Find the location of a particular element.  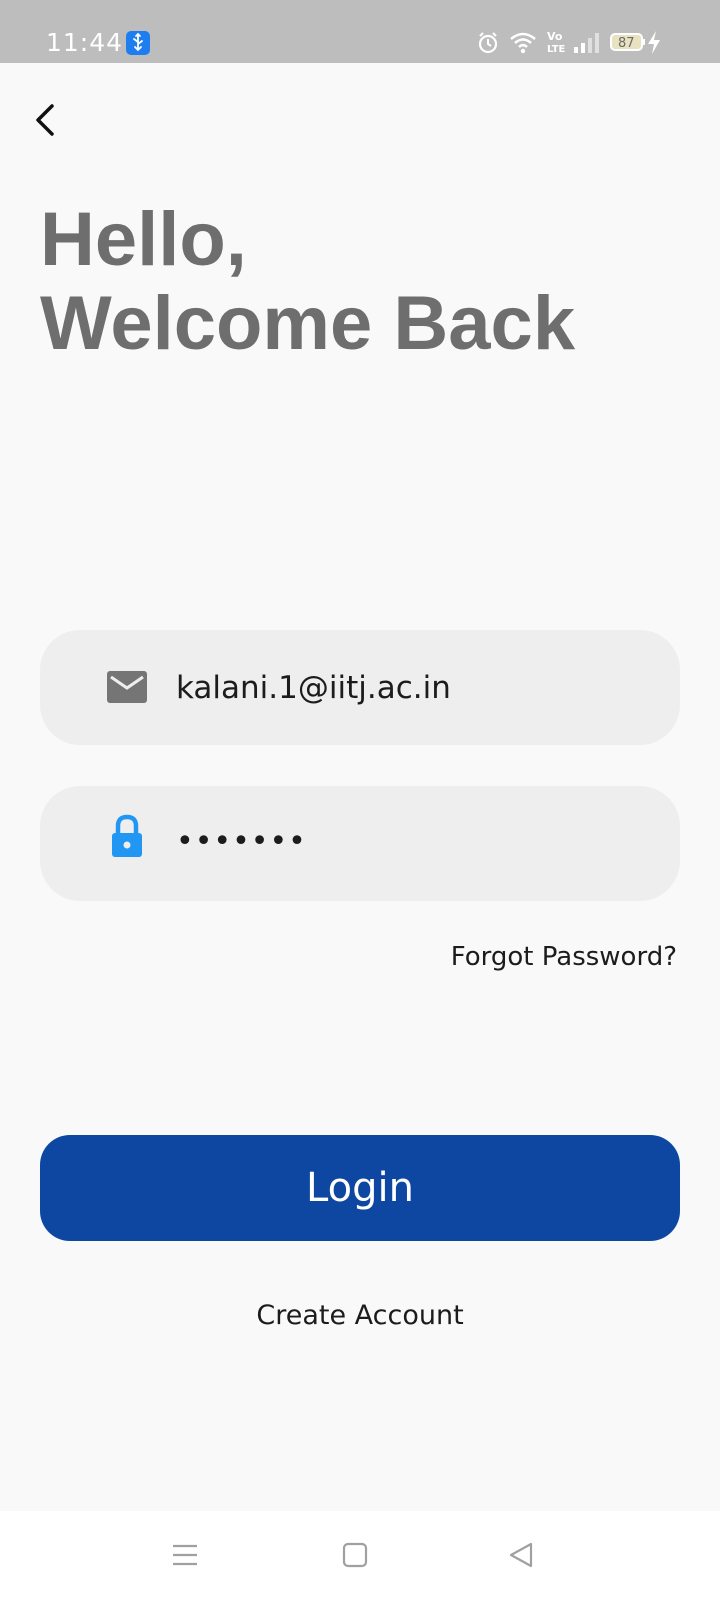

svg-text: LTE is located at coordinates (556, 49).